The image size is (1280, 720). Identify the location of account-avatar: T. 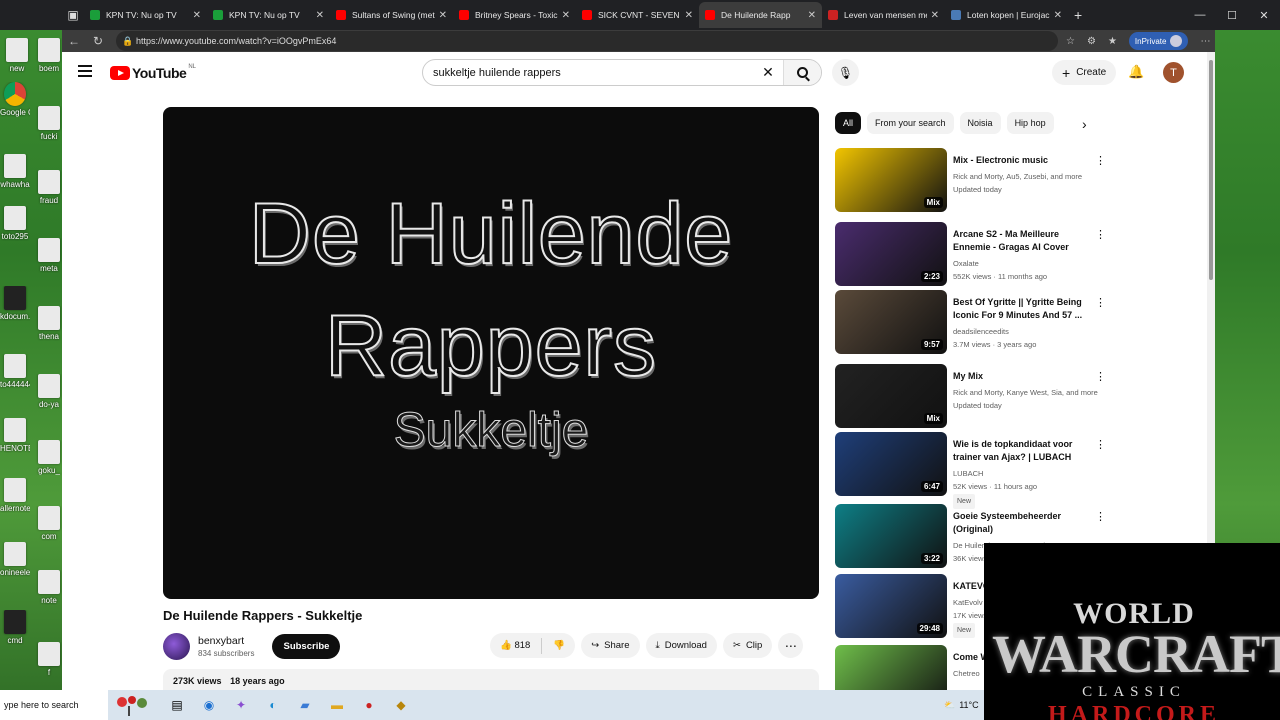
(1173, 72).